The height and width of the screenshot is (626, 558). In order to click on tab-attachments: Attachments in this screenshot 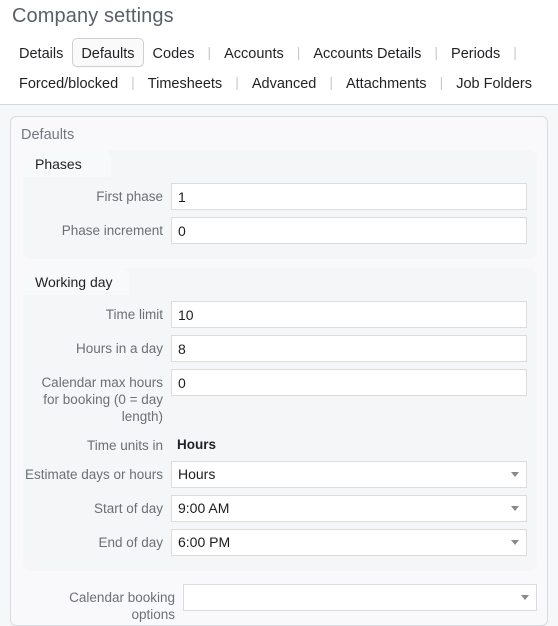, I will do `click(386, 82)`.